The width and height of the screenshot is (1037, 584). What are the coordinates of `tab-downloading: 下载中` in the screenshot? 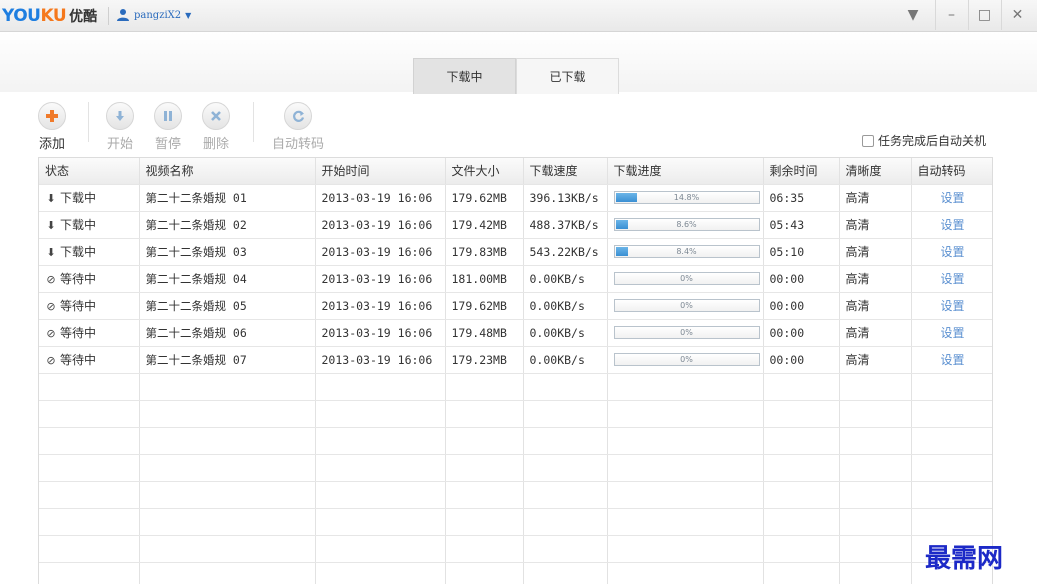 It's located at (464, 76).